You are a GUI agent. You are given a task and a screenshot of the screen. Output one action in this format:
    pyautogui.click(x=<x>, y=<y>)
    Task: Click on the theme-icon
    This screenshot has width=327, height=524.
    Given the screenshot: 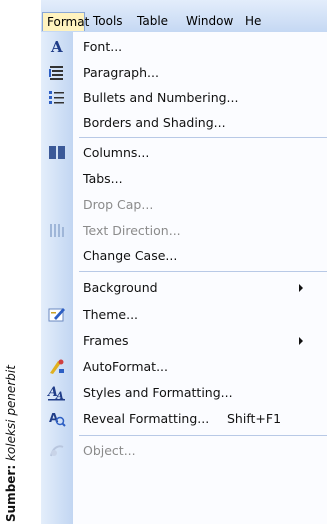 What is the action you would take?
    pyautogui.click(x=57, y=314)
    